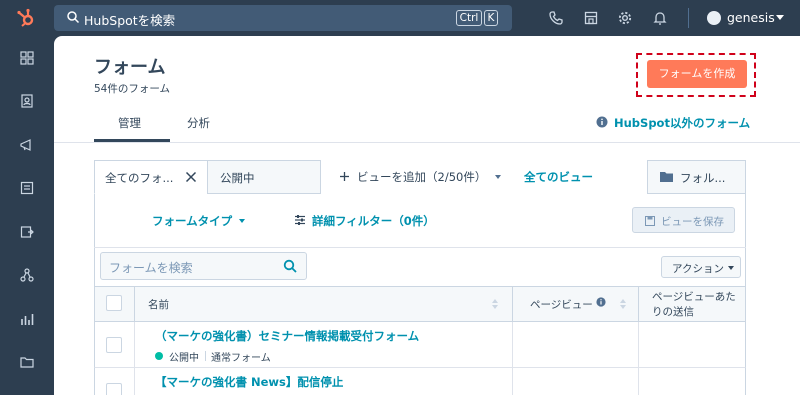 This screenshot has width=800, height=395. Describe the element at coordinates (697, 74) in the screenshot. I see `create-form-button: フォームを作成` at that location.